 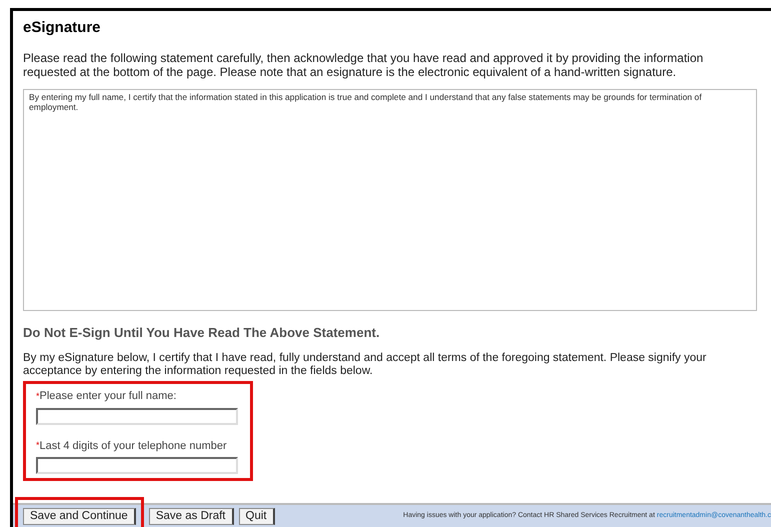 What do you see at coordinates (191, 516) in the screenshot?
I see `action-button: Save as Draft` at bounding box center [191, 516].